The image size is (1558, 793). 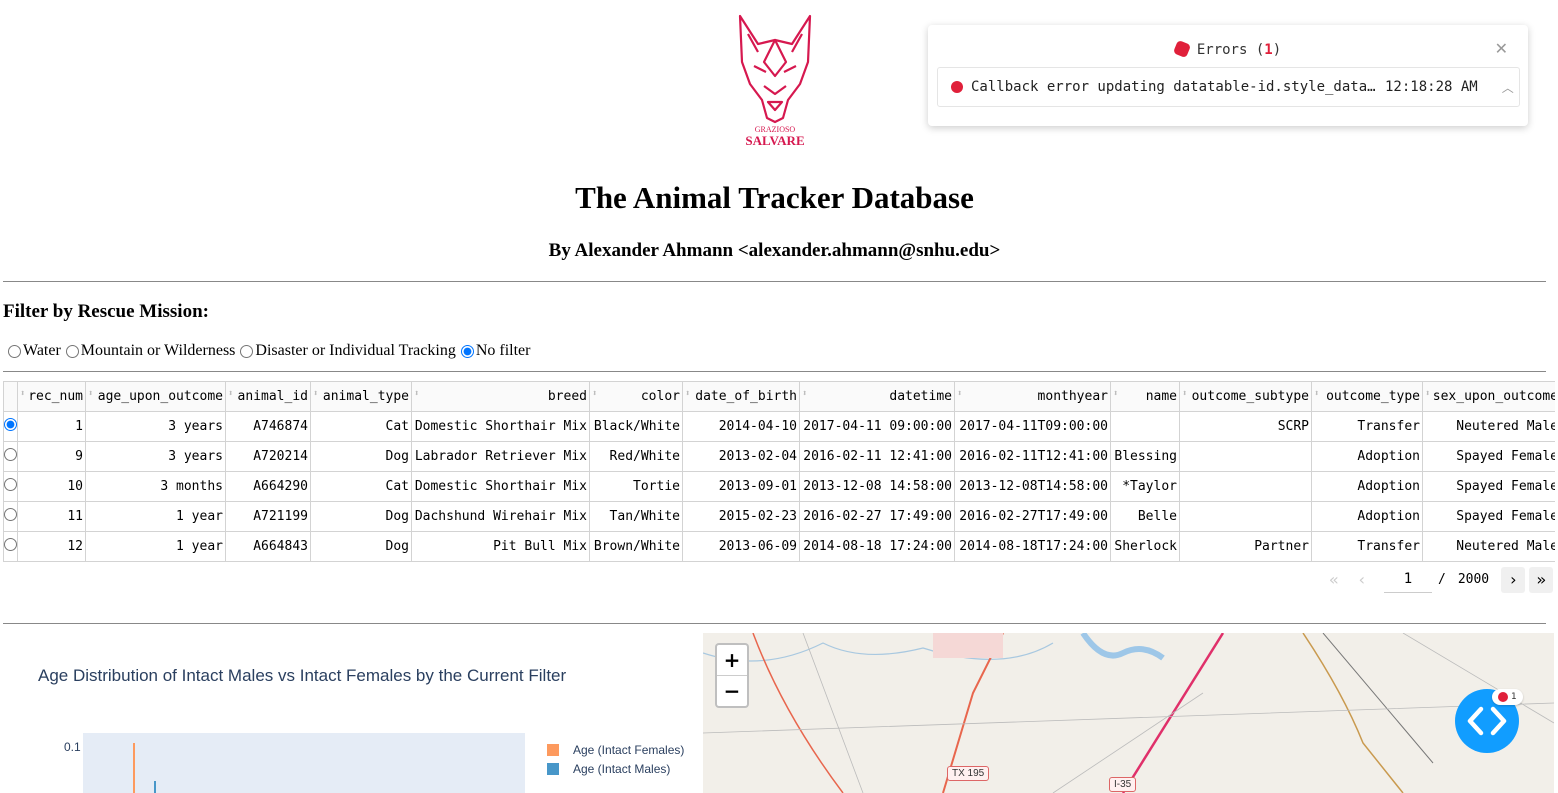 I want to click on table-cell-age-upon-outcome: 3 months, so click(x=155, y=486).